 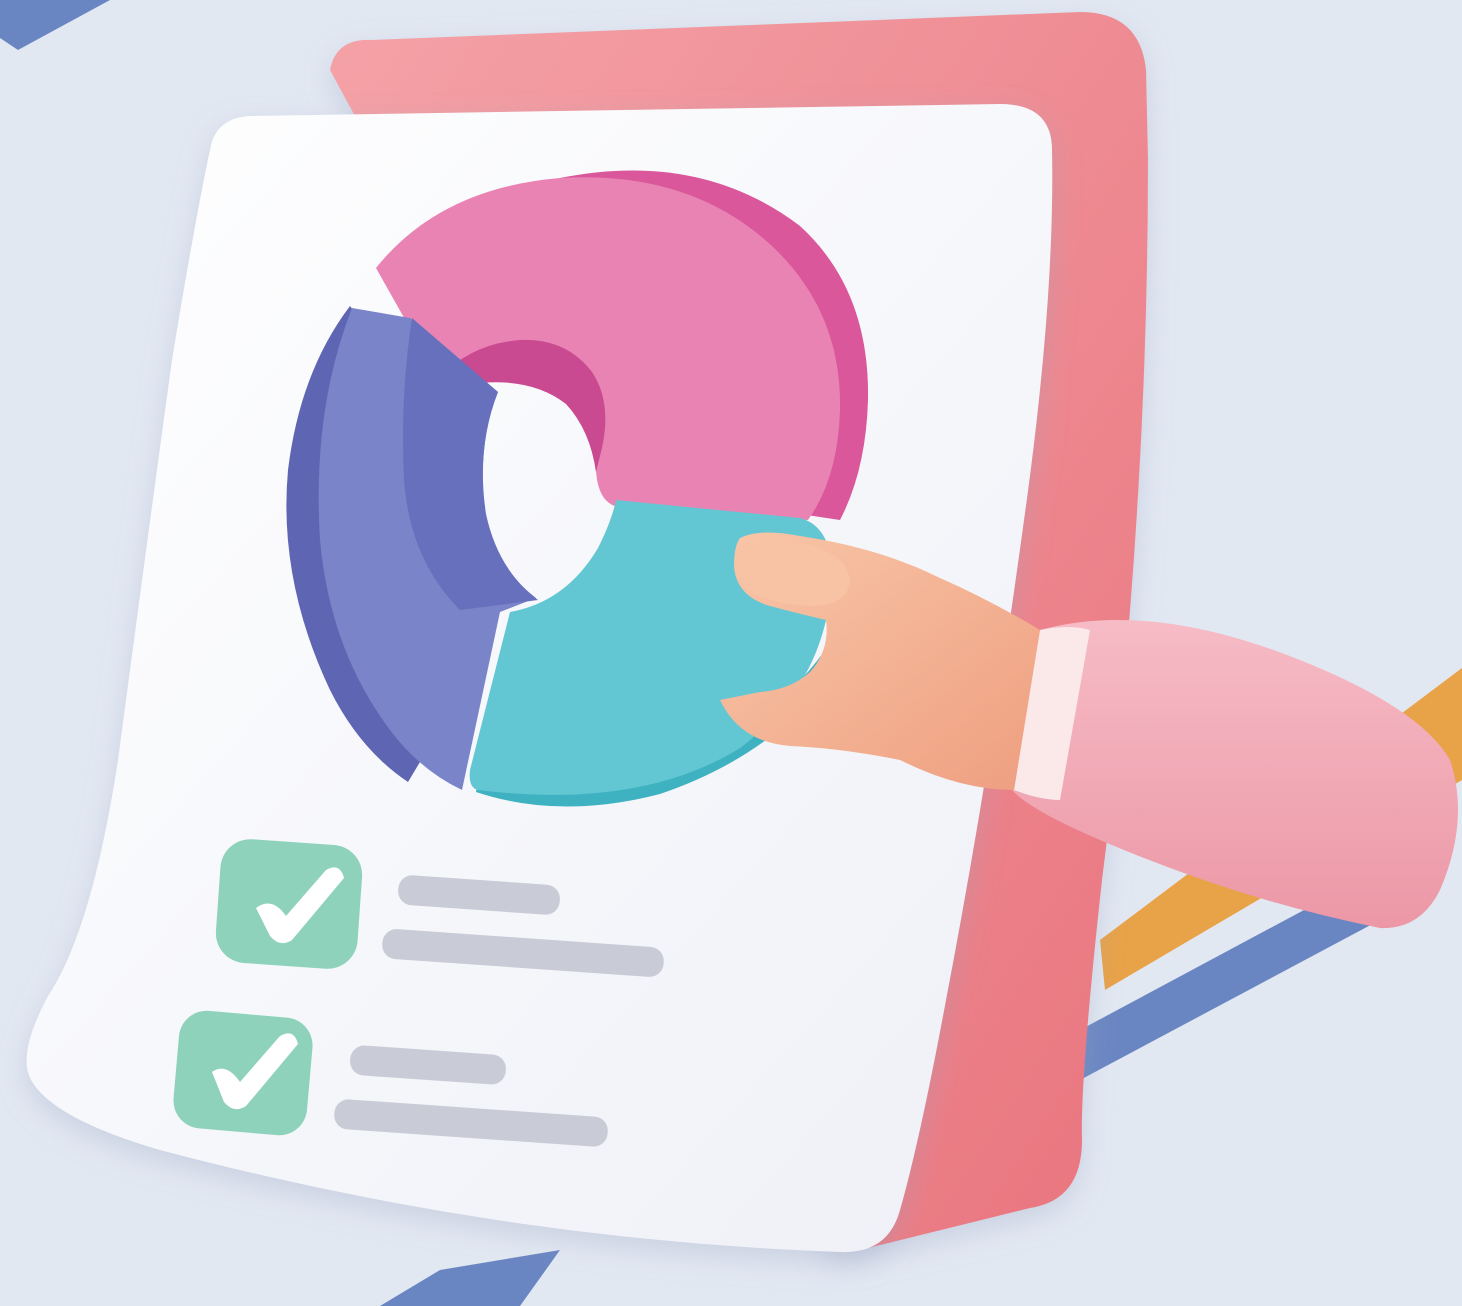 I want to click on stripe-blue-bottom, so click(x=470, y=1278).